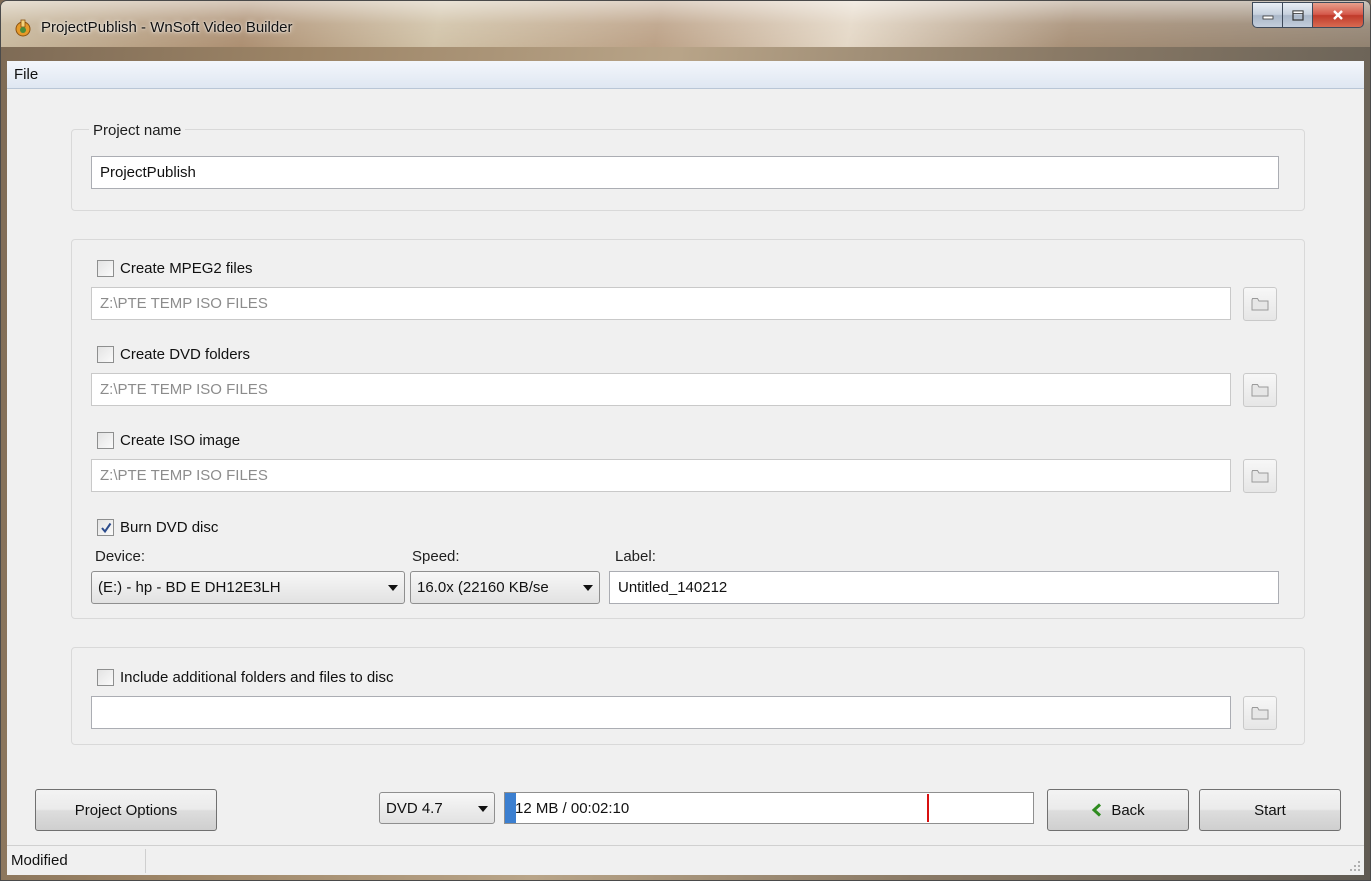 The height and width of the screenshot is (881, 1371). What do you see at coordinates (145, 861) in the screenshot?
I see `status-divider` at bounding box center [145, 861].